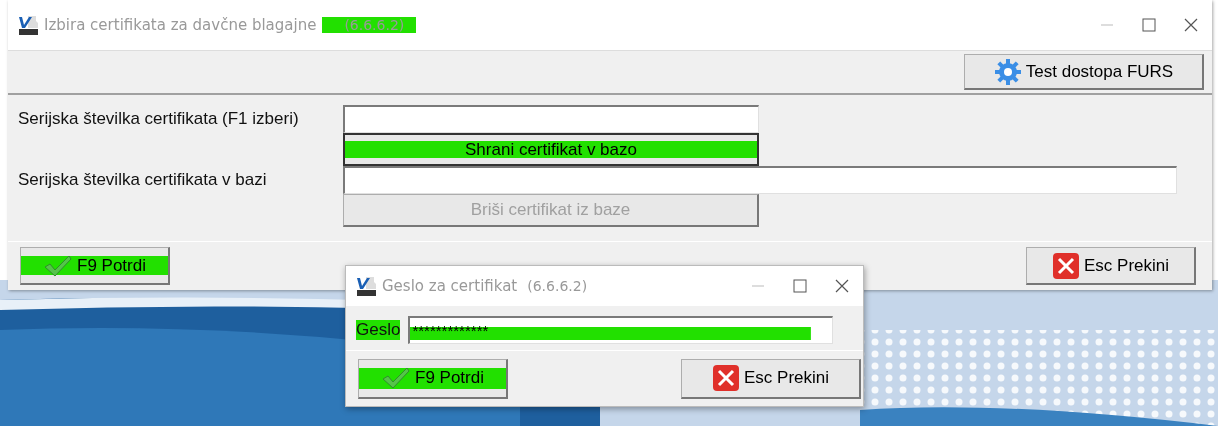 Image resolution: width=1218 pixels, height=426 pixels. I want to click on window-title: Izbira certifikata za davčne blagajne, so click(180, 25).